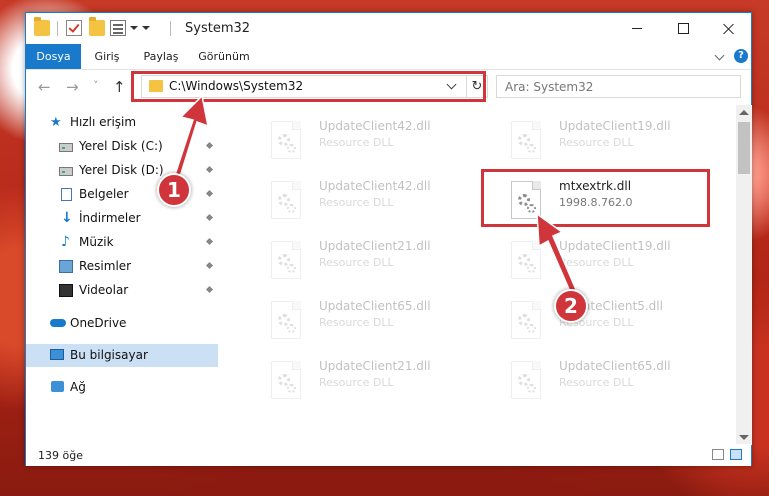 The height and width of the screenshot is (496, 769). What do you see at coordinates (105, 266) in the screenshot?
I see `sidebar-item-label: Resimler` at bounding box center [105, 266].